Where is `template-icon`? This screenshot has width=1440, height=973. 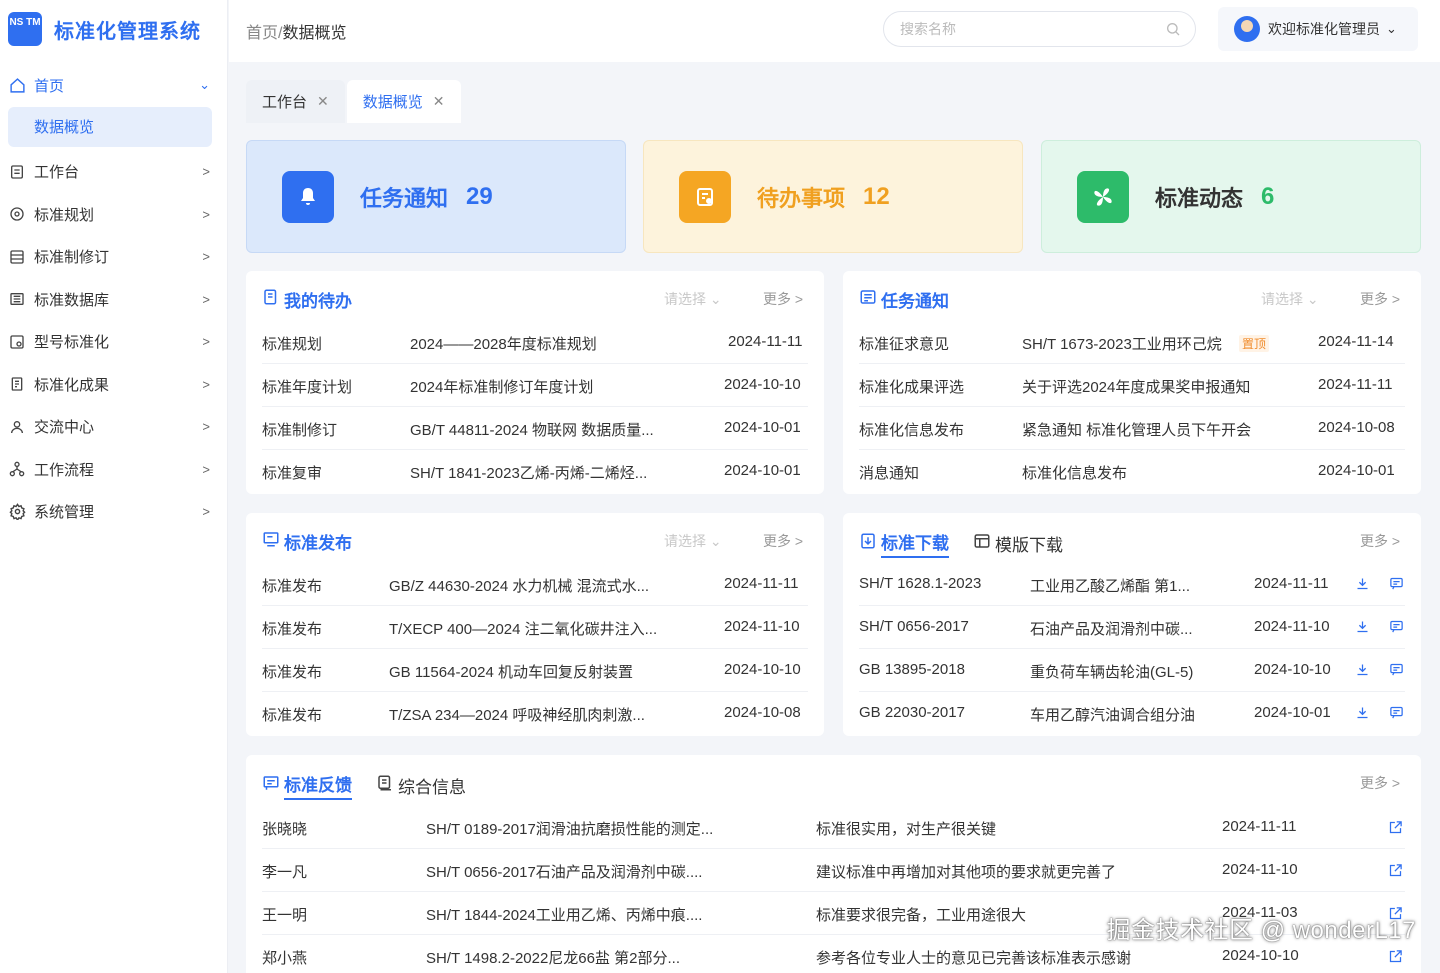
template-icon is located at coordinates (982, 543).